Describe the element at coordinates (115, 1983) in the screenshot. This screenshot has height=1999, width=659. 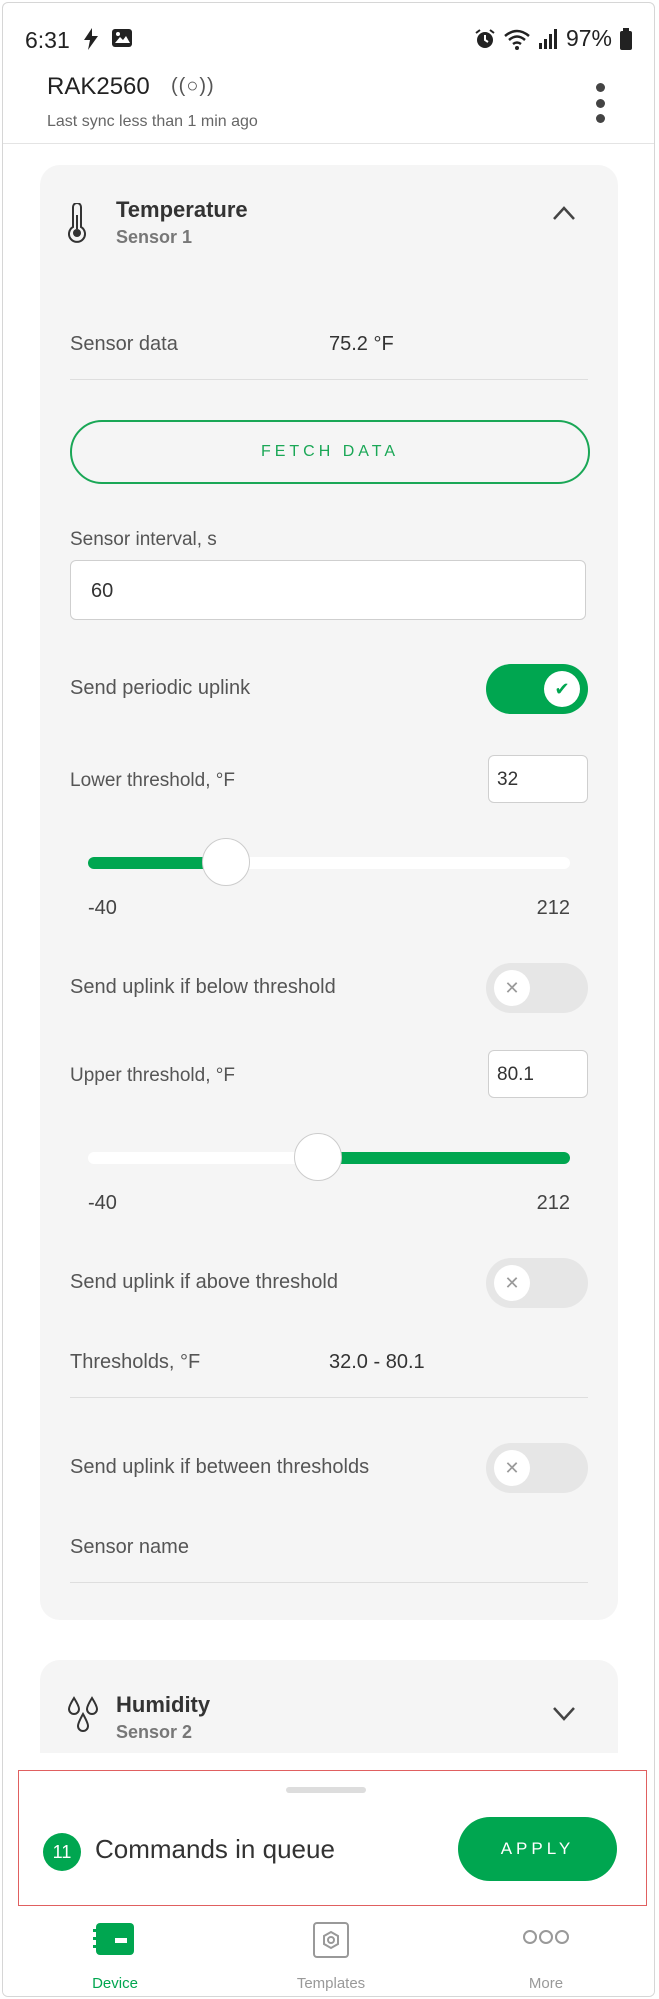
I see `nav-device-label: Device` at that location.